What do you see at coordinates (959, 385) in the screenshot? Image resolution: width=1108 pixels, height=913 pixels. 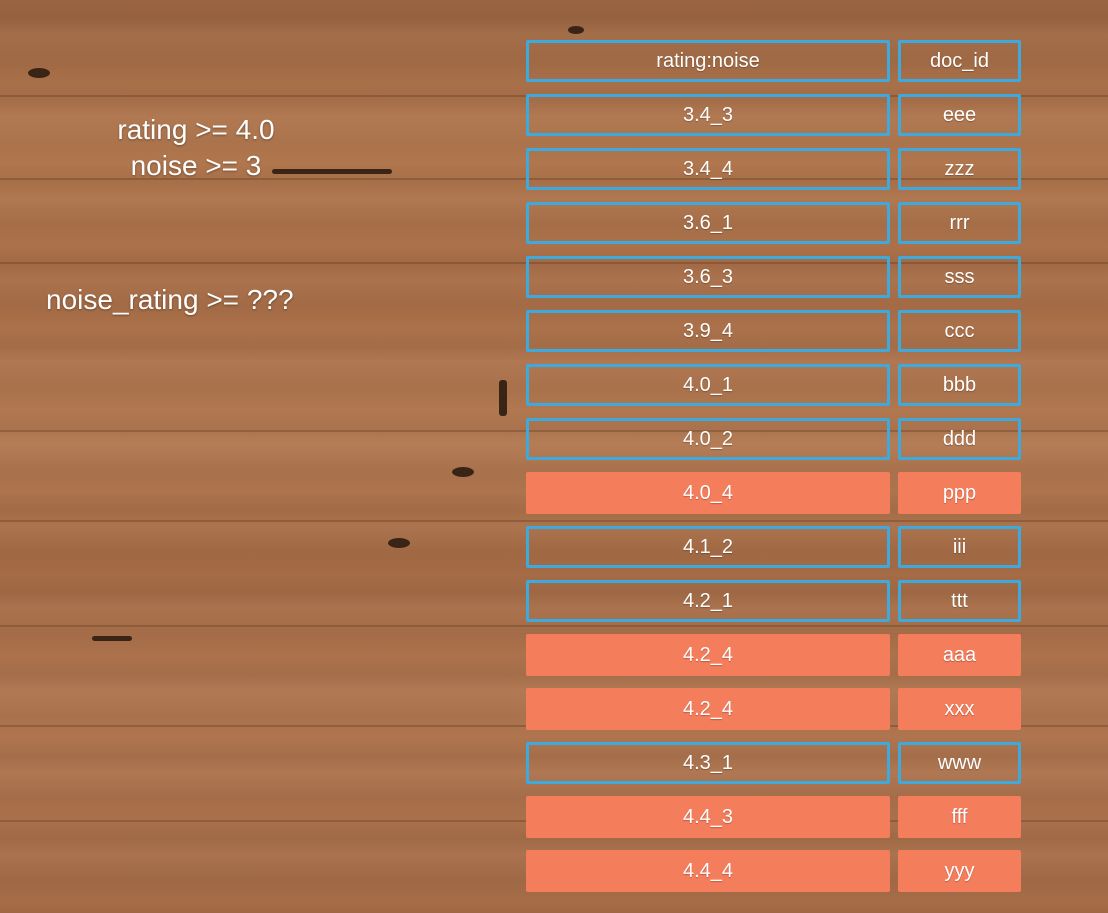 I see `doc-id-cell: bbb` at bounding box center [959, 385].